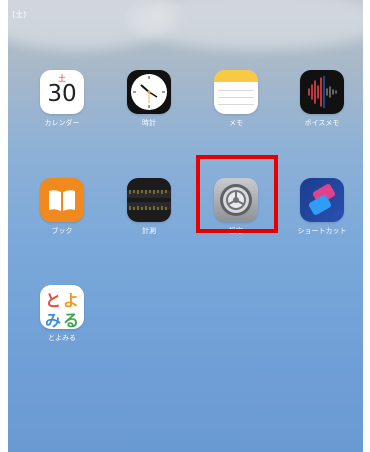  I want to click on app-label: ショートカット, so click(322, 231).